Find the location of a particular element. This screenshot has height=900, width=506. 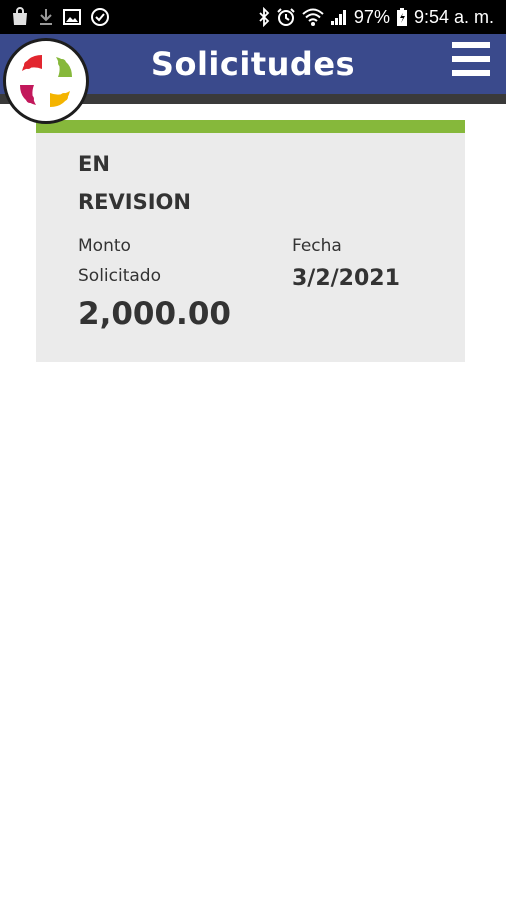

card-accent-bar is located at coordinates (250, 126).